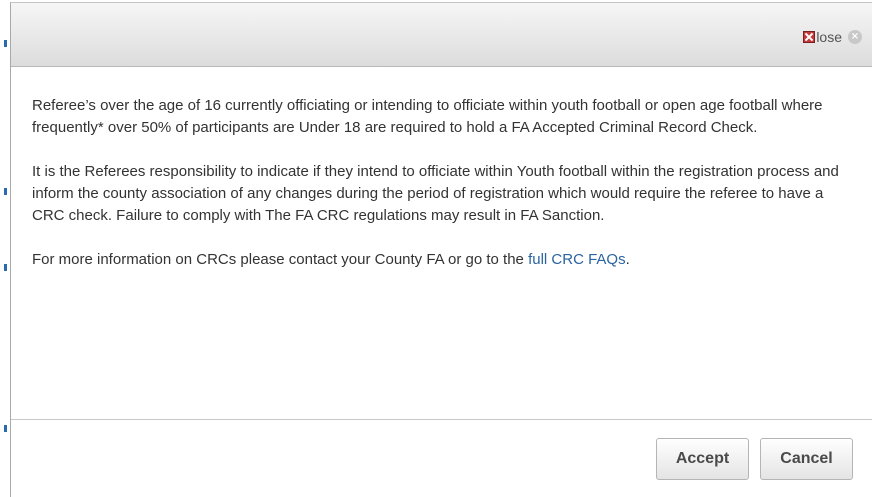 The image size is (872, 497). I want to click on broken-image-icon, so click(809, 37).